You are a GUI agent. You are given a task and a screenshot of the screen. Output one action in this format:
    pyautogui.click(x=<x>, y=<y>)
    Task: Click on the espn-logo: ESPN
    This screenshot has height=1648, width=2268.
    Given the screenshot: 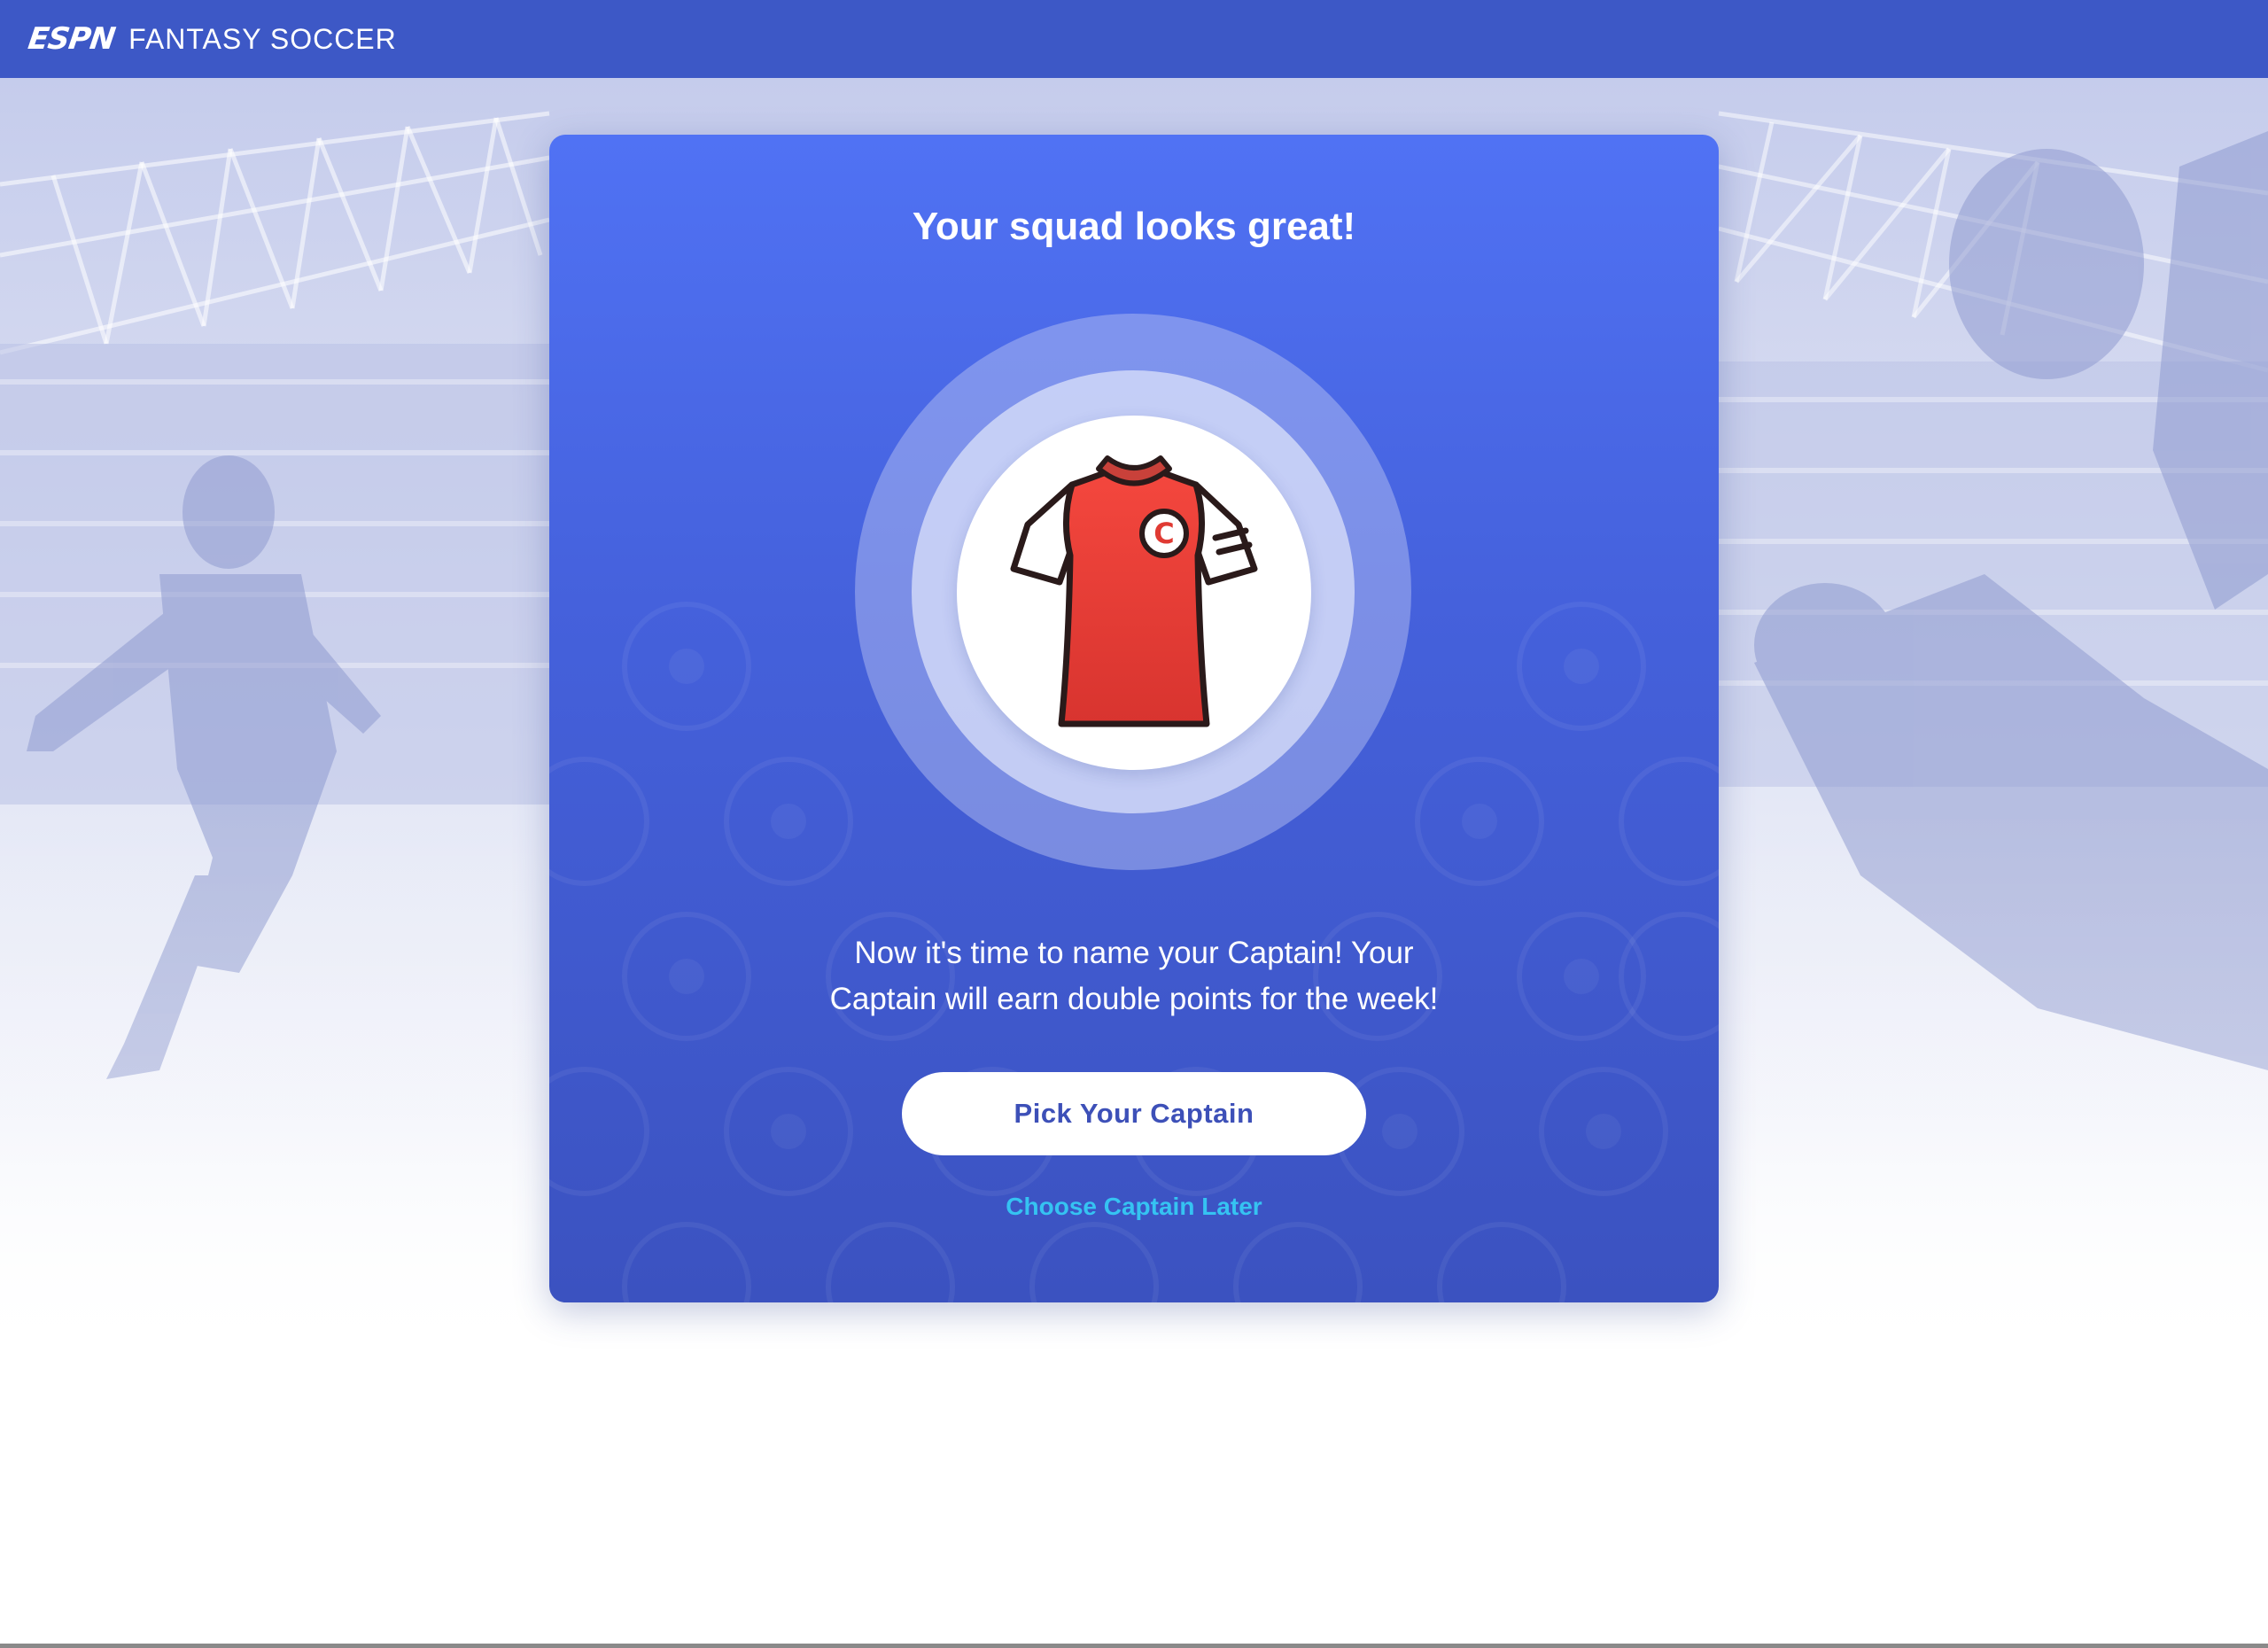 What is the action you would take?
    pyautogui.click(x=71, y=39)
    